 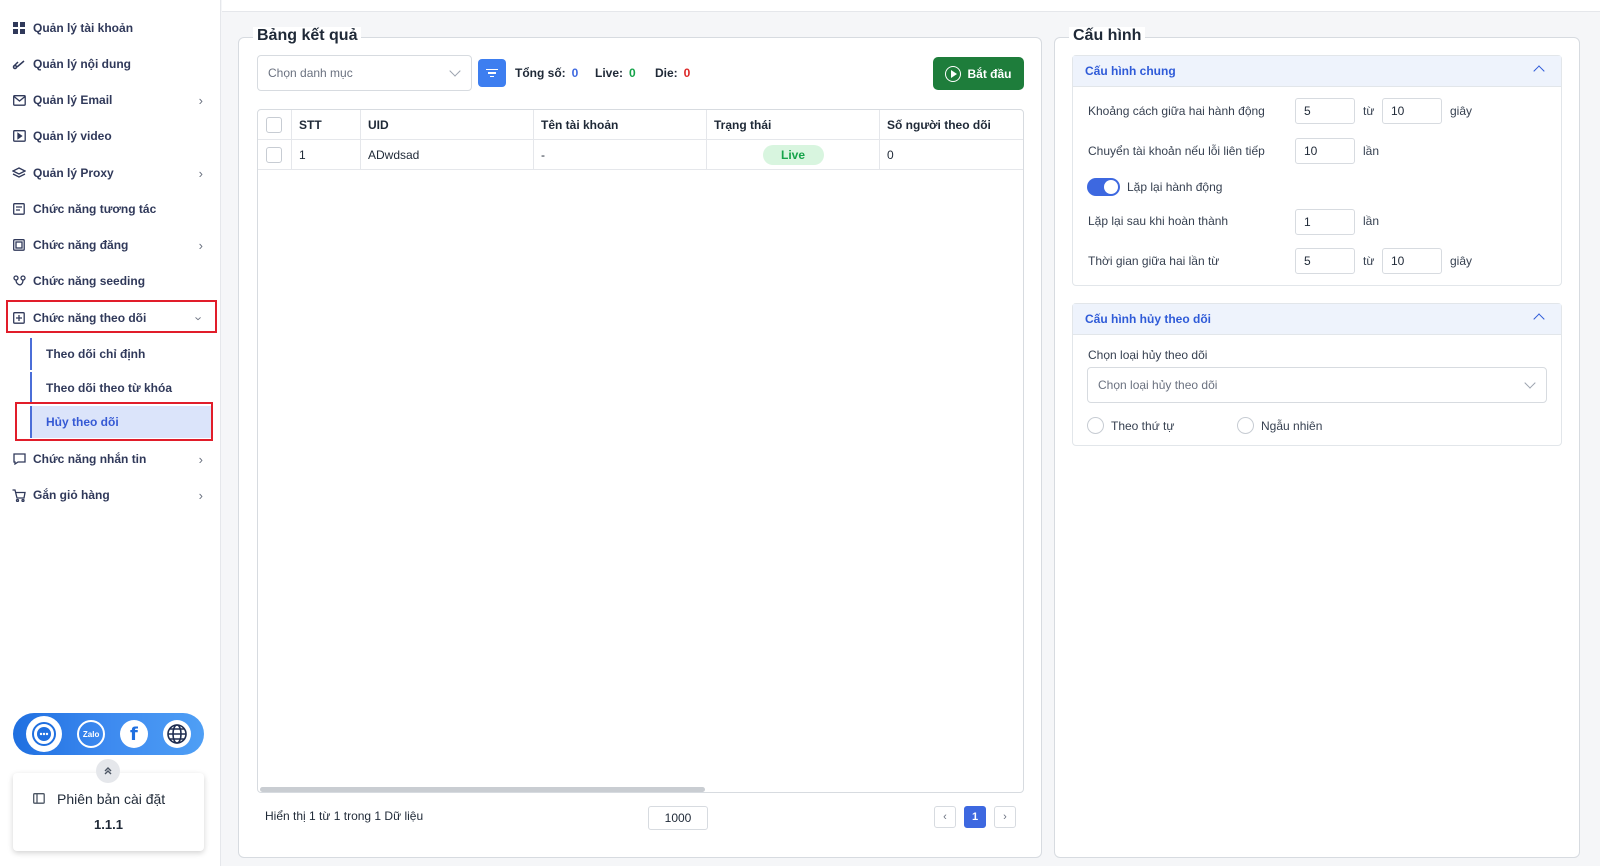 What do you see at coordinates (19, 136) in the screenshot?
I see `video-icon` at bounding box center [19, 136].